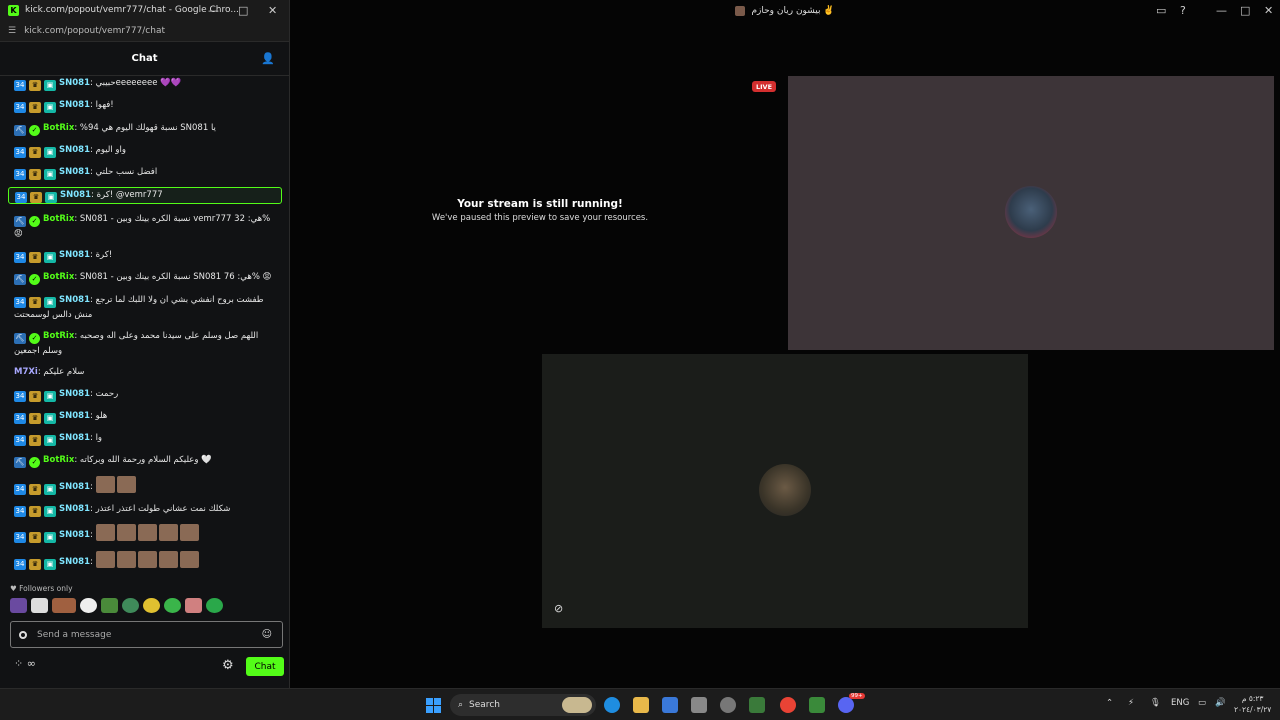 This screenshot has height=720, width=1280. What do you see at coordinates (18, 663) in the screenshot?
I see `chat-options-icon: ⁘` at bounding box center [18, 663].